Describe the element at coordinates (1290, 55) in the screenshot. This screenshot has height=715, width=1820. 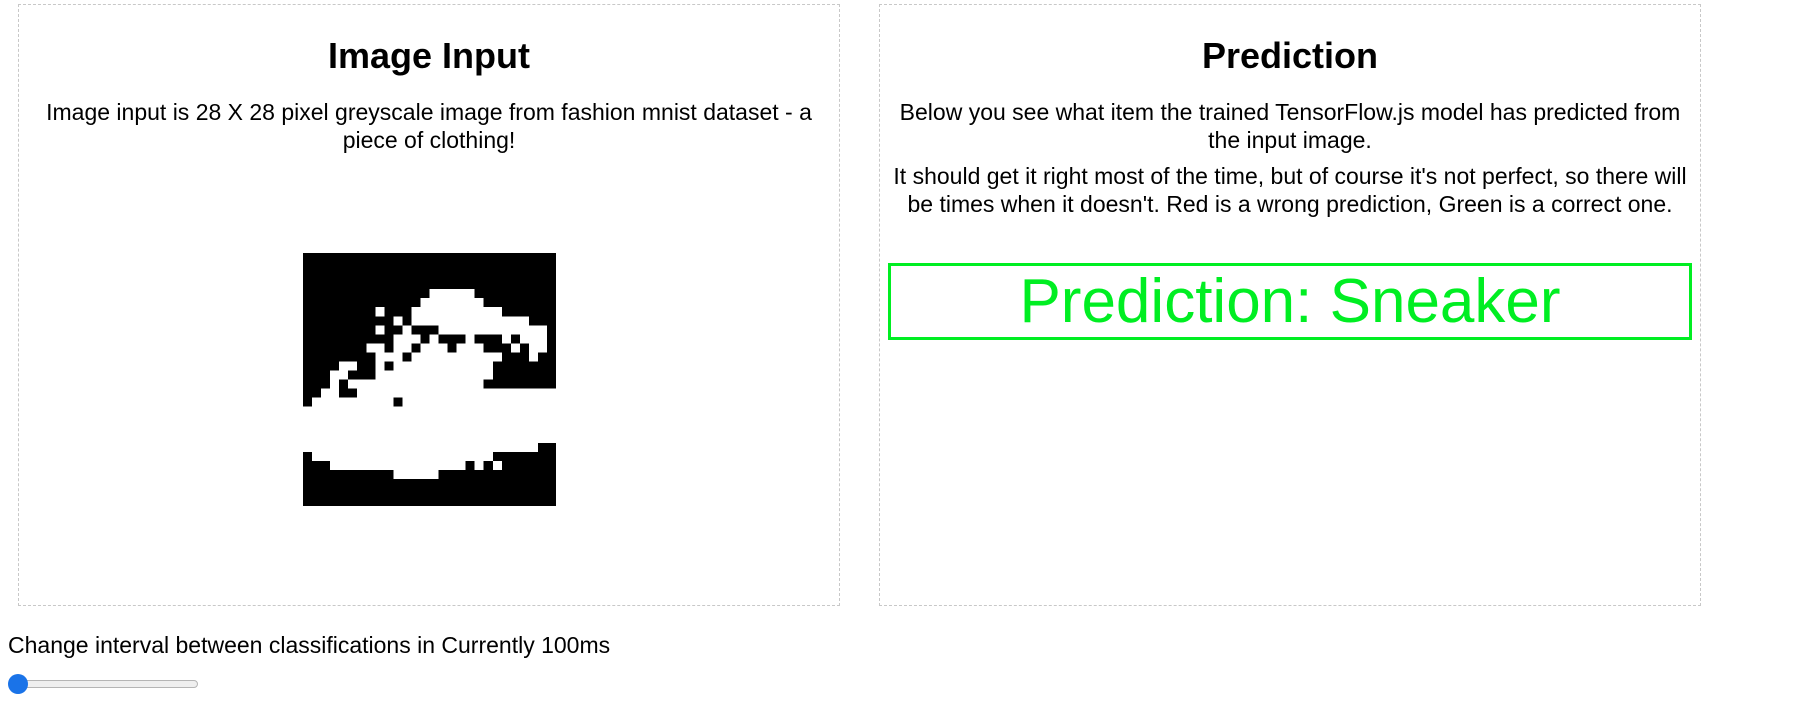
I see `prediction-heading: Prediction` at that location.